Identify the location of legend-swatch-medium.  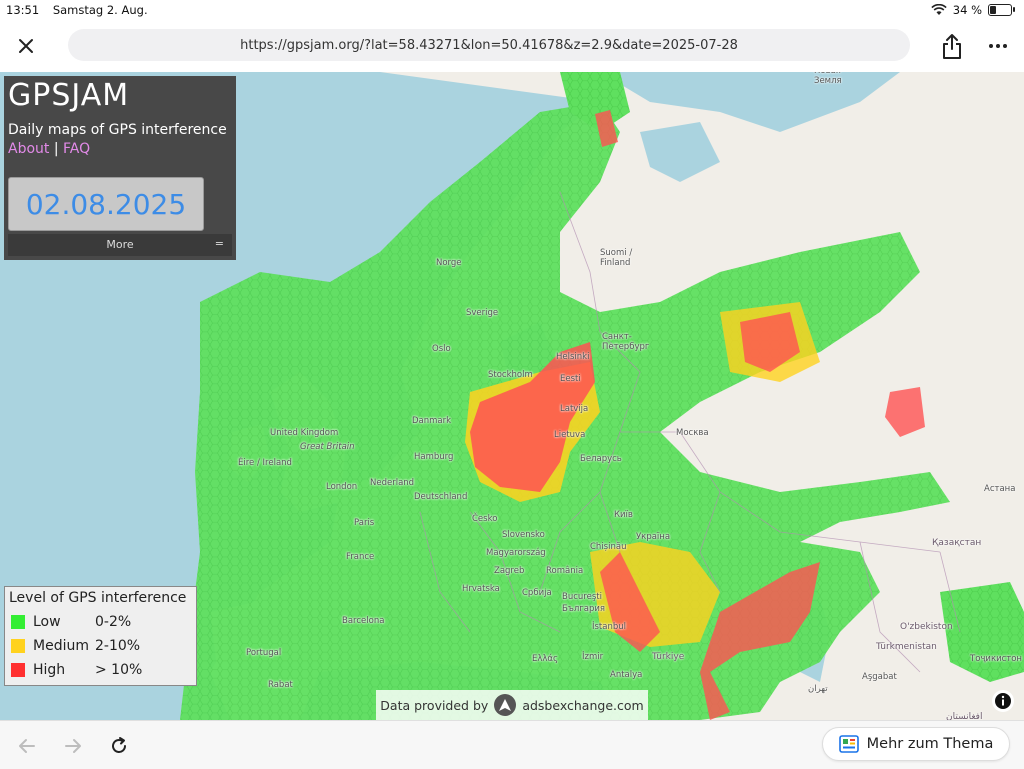
(18, 646).